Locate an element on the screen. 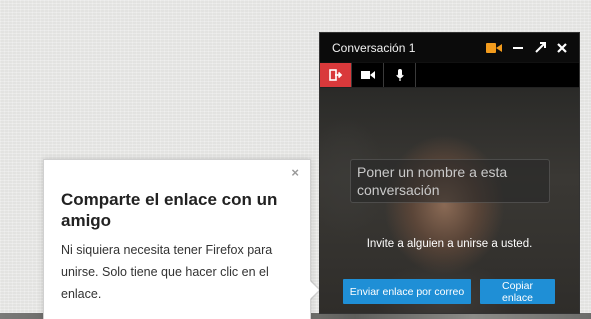  panel-heading: Comparte el enlace con un amigo is located at coordinates (169, 210).